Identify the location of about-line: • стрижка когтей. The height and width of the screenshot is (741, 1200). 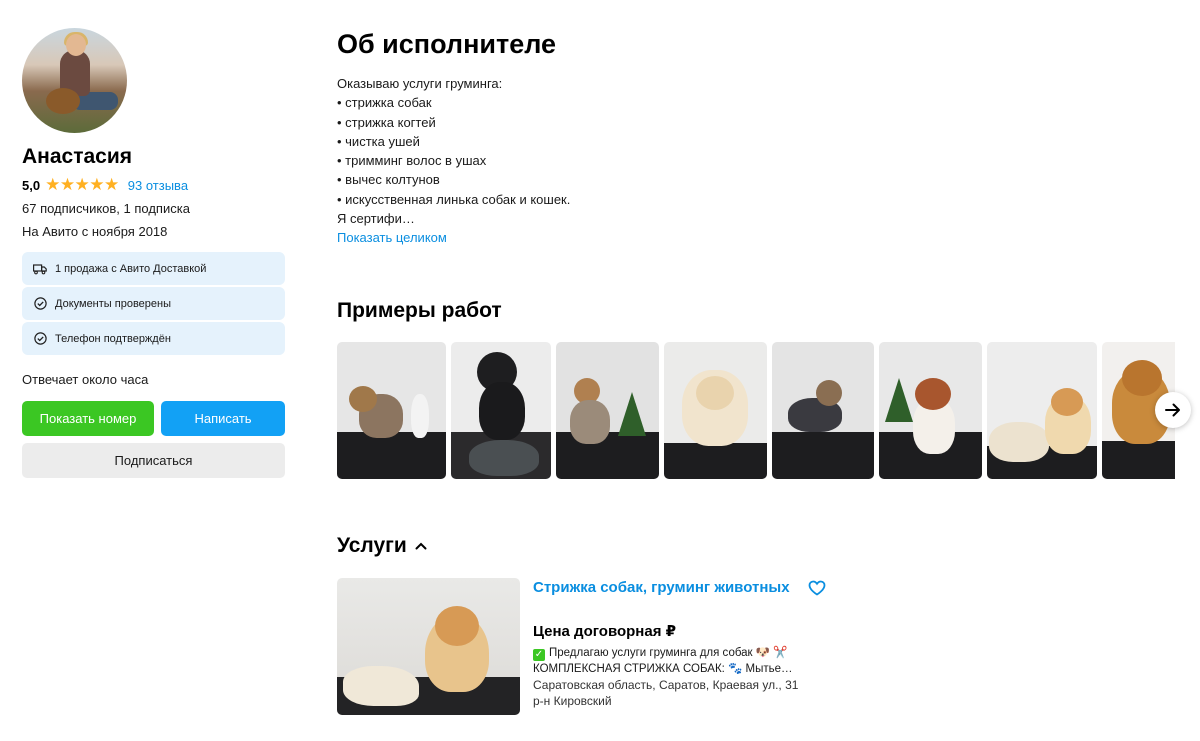
(386, 122).